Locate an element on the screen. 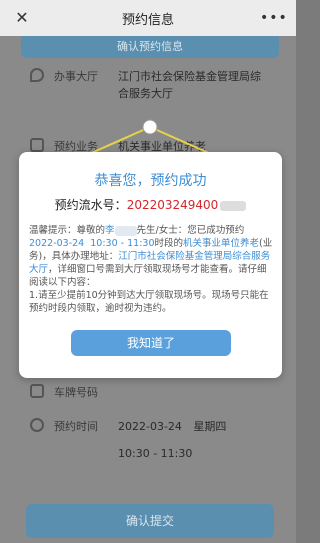 The height and width of the screenshot is (543, 320). row-label: 车牌号码 is located at coordinates (76, 392).